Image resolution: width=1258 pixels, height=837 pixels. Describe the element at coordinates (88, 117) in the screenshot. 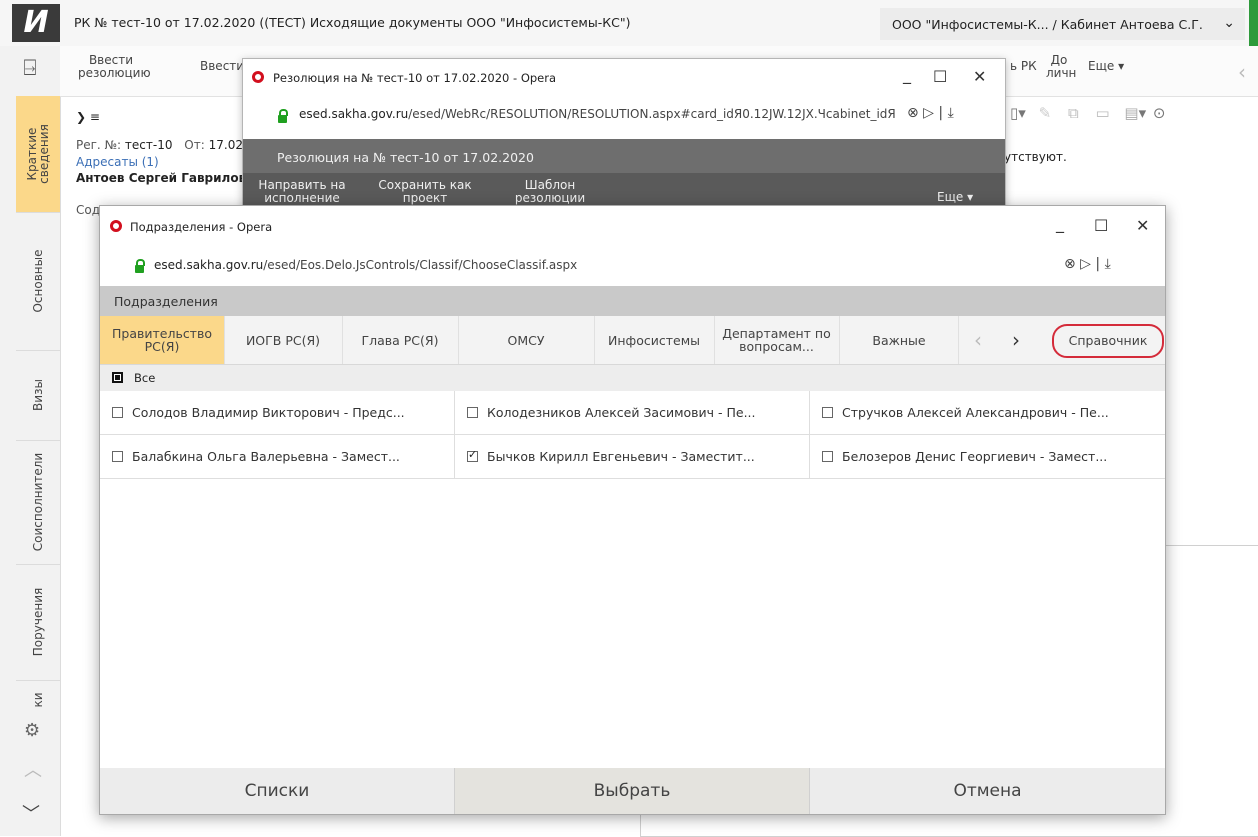

I see `expander-icon: ❯ ≡` at that location.